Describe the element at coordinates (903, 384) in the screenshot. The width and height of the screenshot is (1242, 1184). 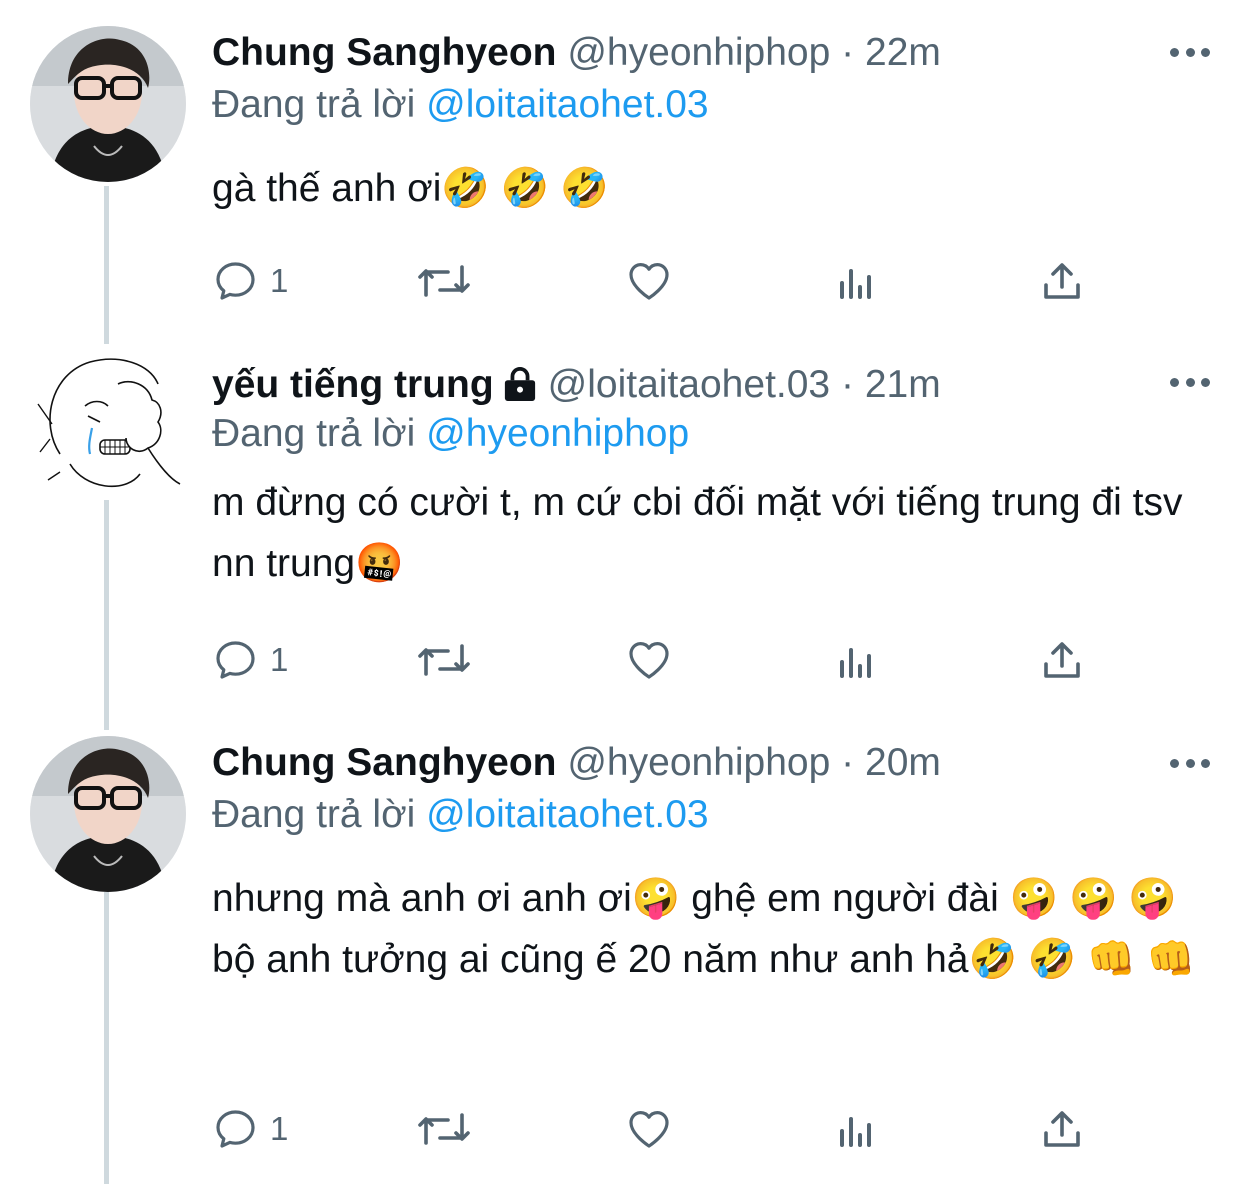
I see `timestamp: 21m` at that location.